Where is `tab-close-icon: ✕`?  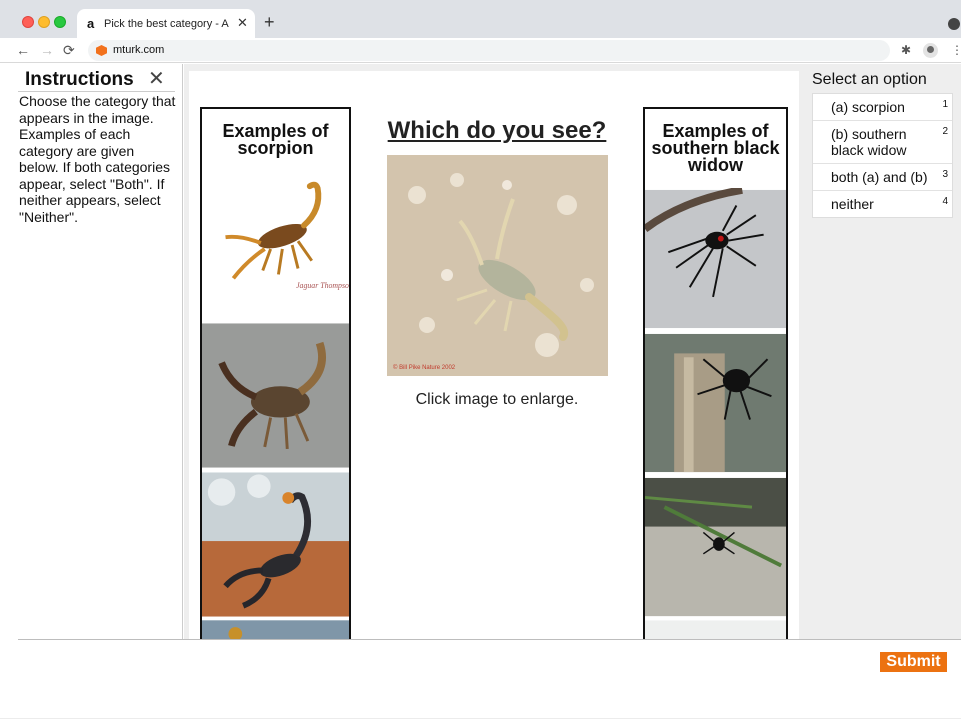
tab-close-icon: ✕ is located at coordinates (242, 23).